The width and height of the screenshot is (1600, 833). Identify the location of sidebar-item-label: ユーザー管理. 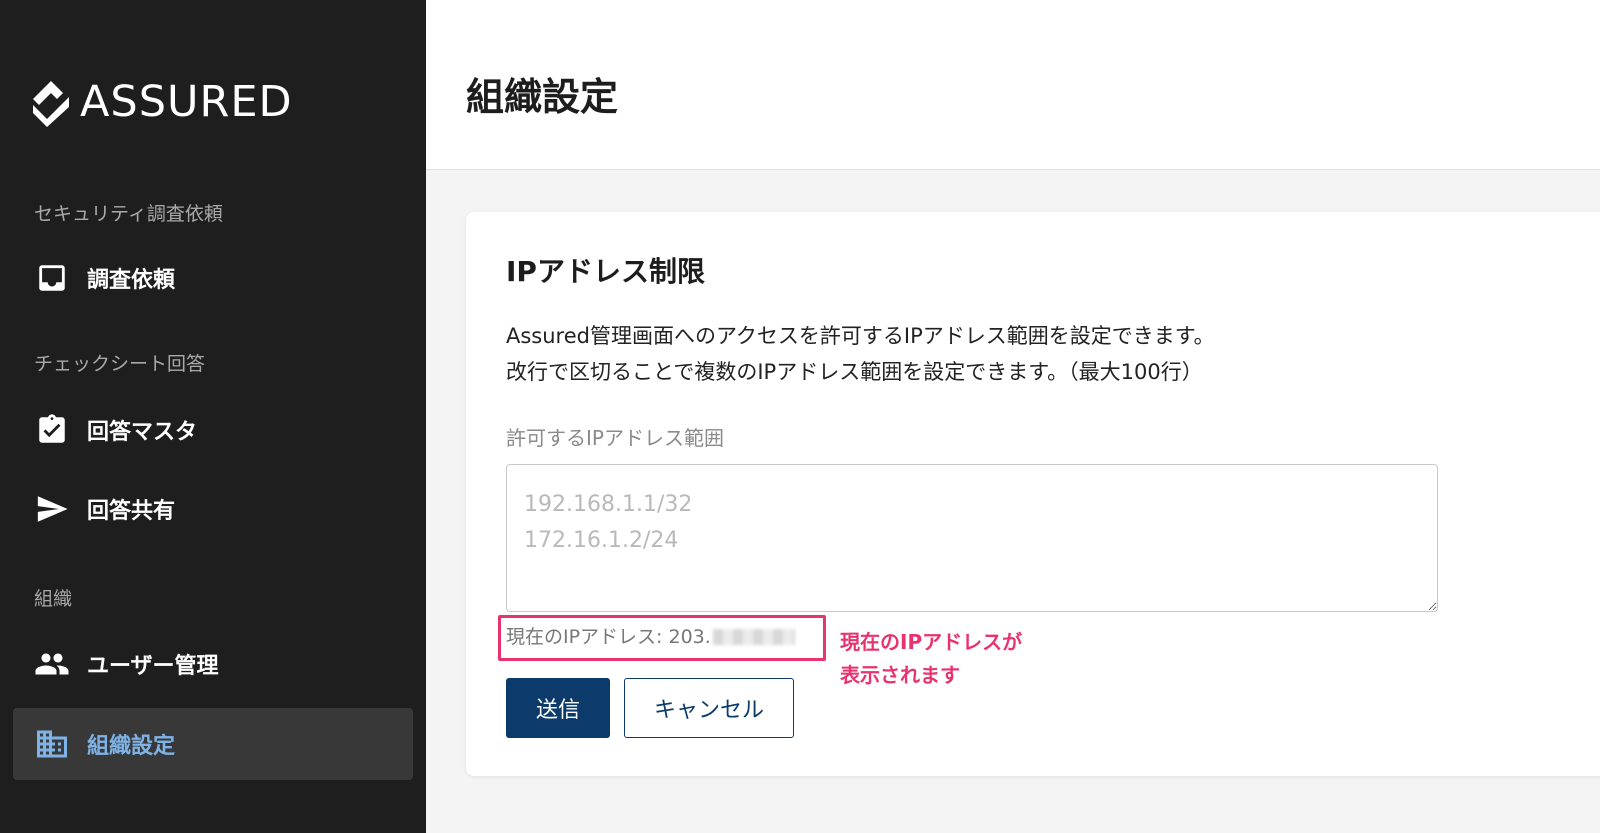
(153, 666).